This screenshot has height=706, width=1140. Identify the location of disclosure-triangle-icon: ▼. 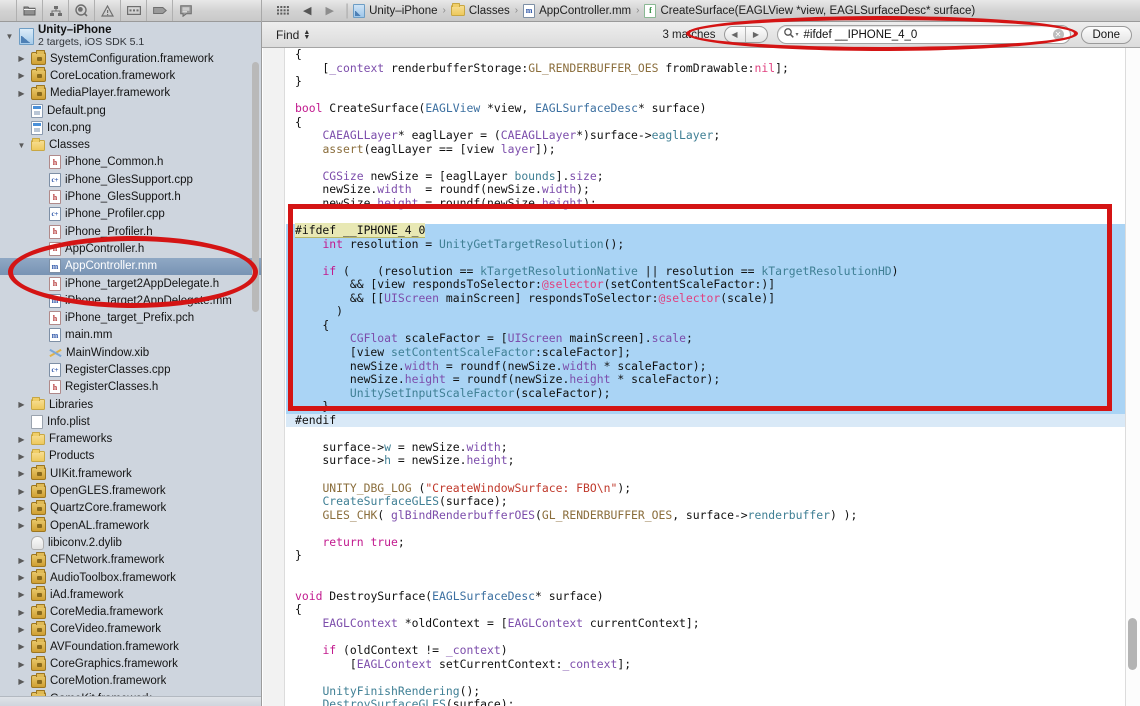
(9, 36).